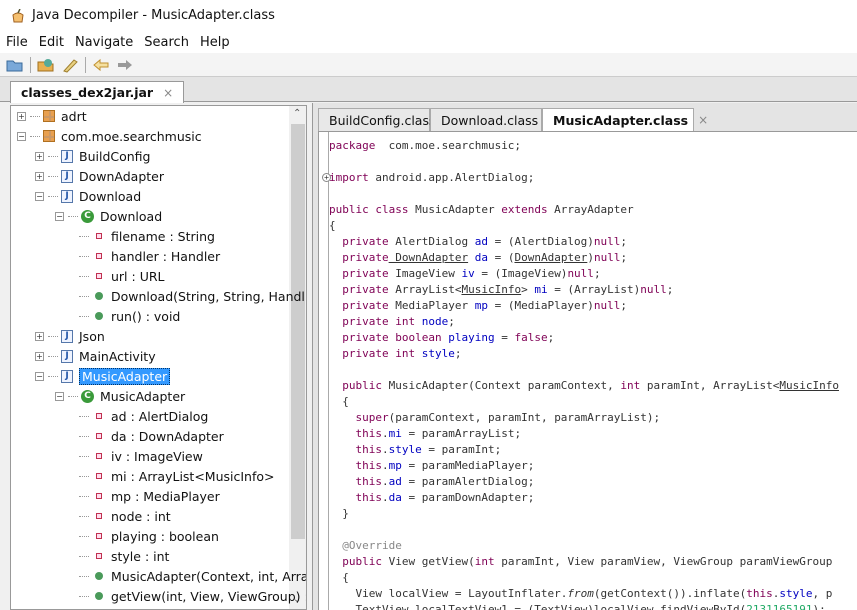 This screenshot has height=610, width=857. What do you see at coordinates (52, 116) in the screenshot?
I see `tree-item-package: + adrt` at bounding box center [52, 116].